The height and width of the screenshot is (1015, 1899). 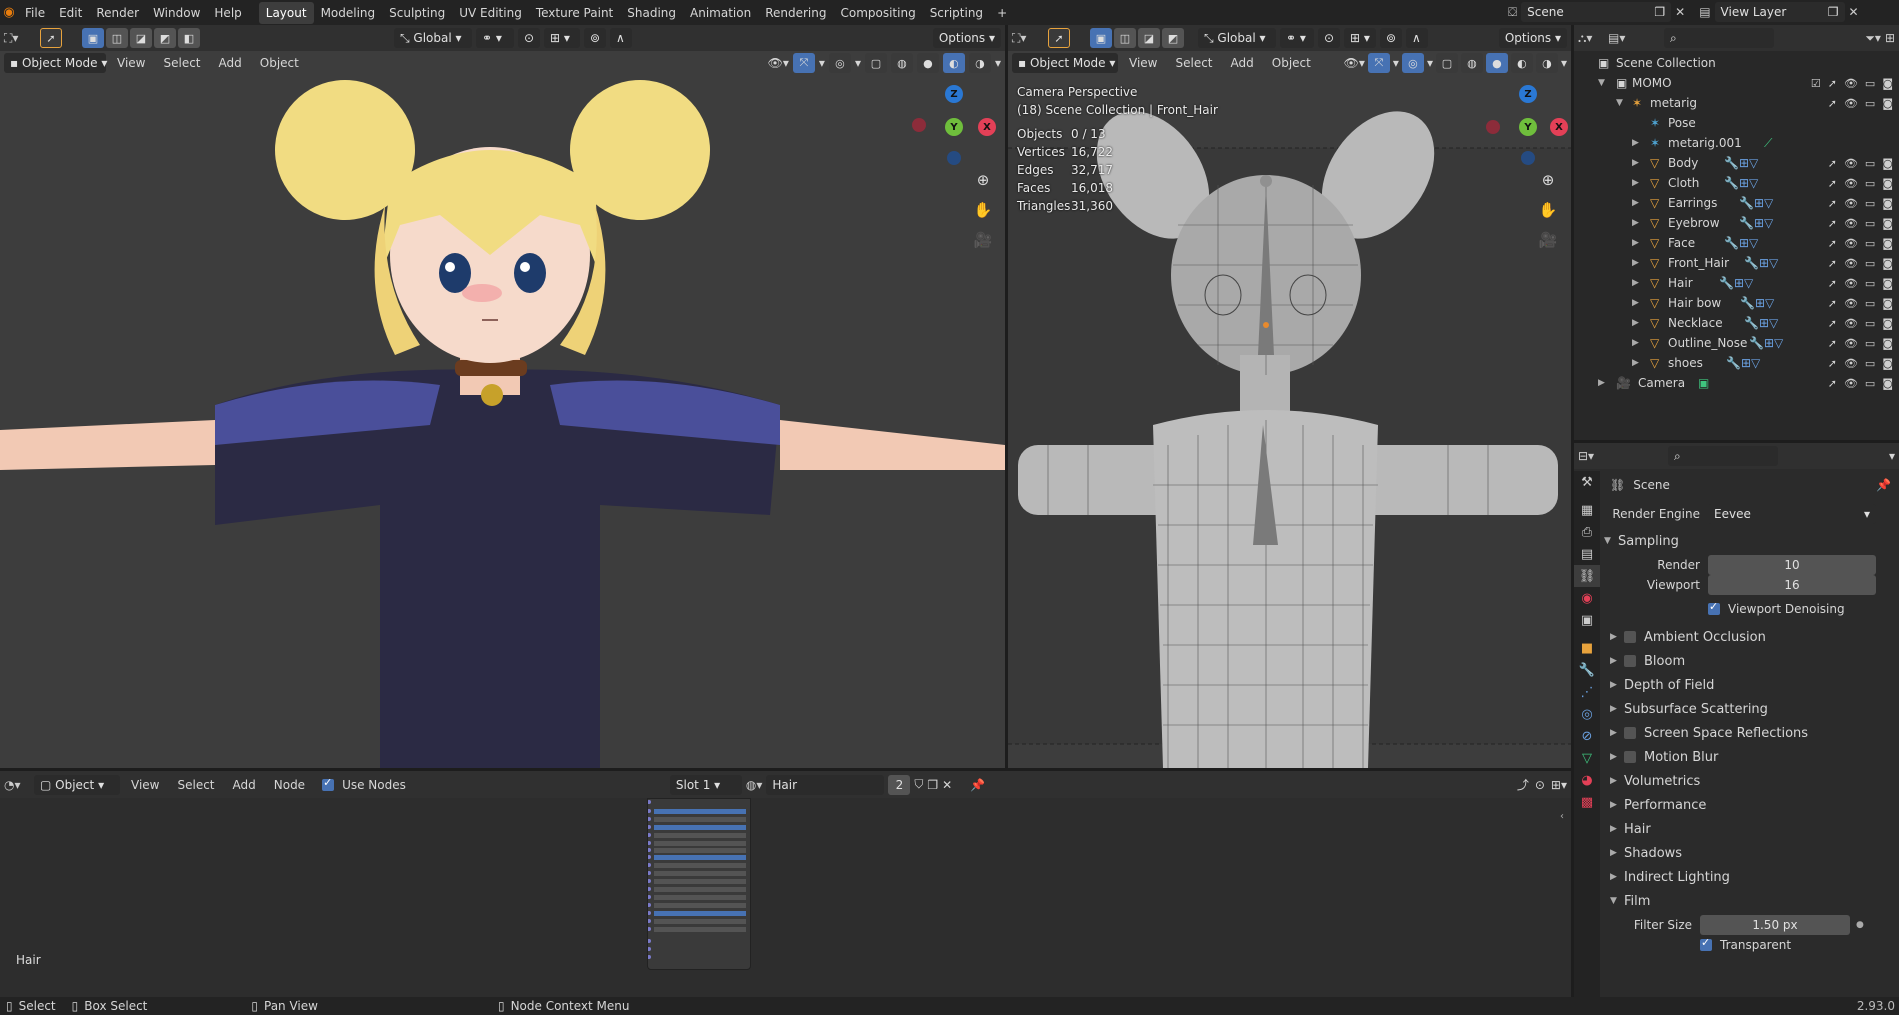 I want to click on panel-film: ▼ Film, so click(x=1749, y=901).